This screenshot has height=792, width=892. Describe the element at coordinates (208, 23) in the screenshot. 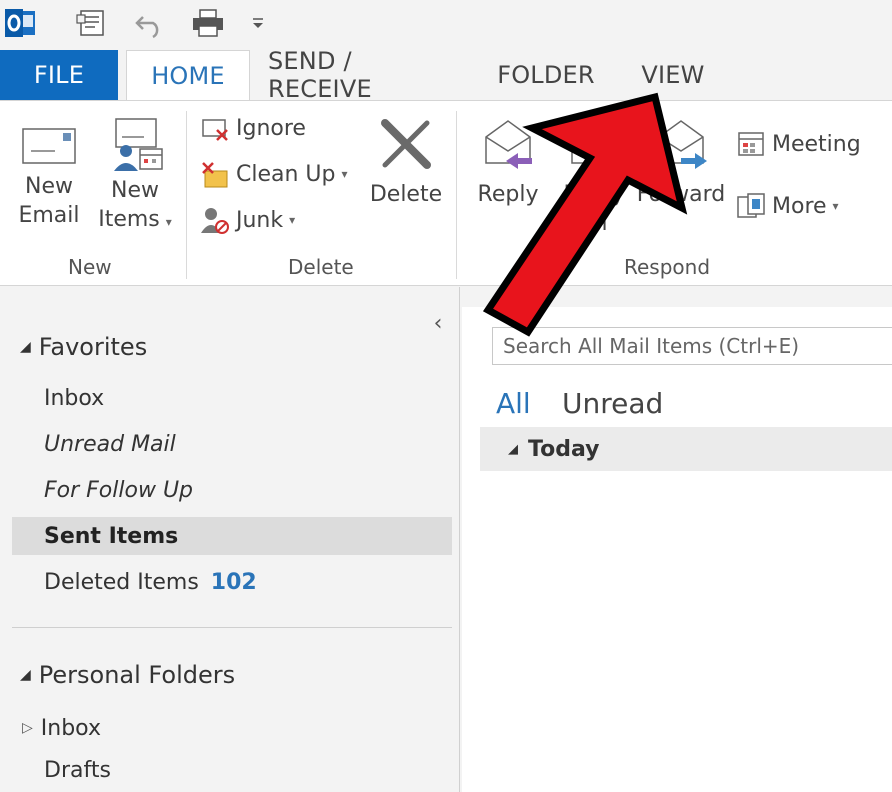

I see `printer-icon` at that location.